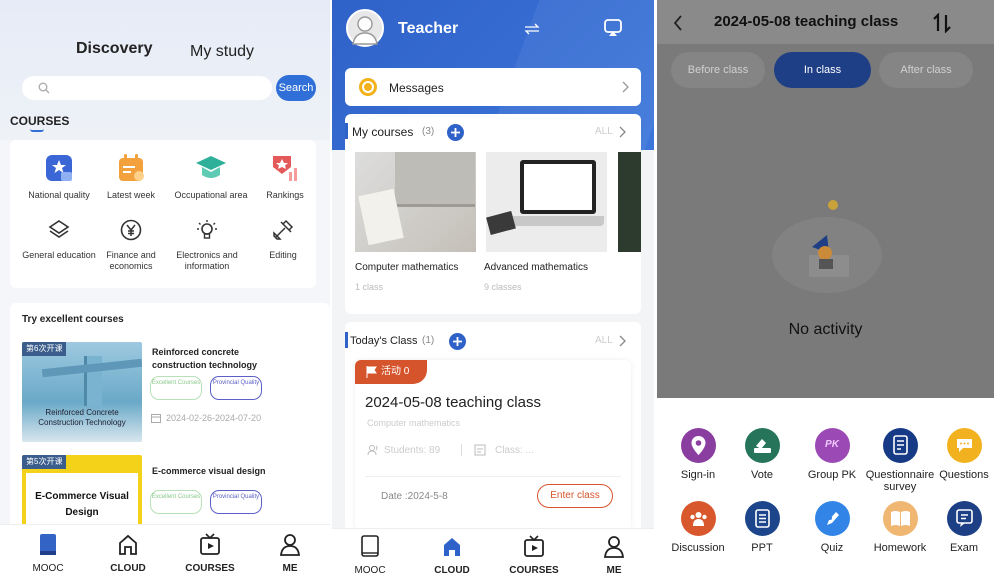  What do you see at coordinates (211, 176) in the screenshot?
I see `category-occupational-area: Occupational area` at bounding box center [211, 176].